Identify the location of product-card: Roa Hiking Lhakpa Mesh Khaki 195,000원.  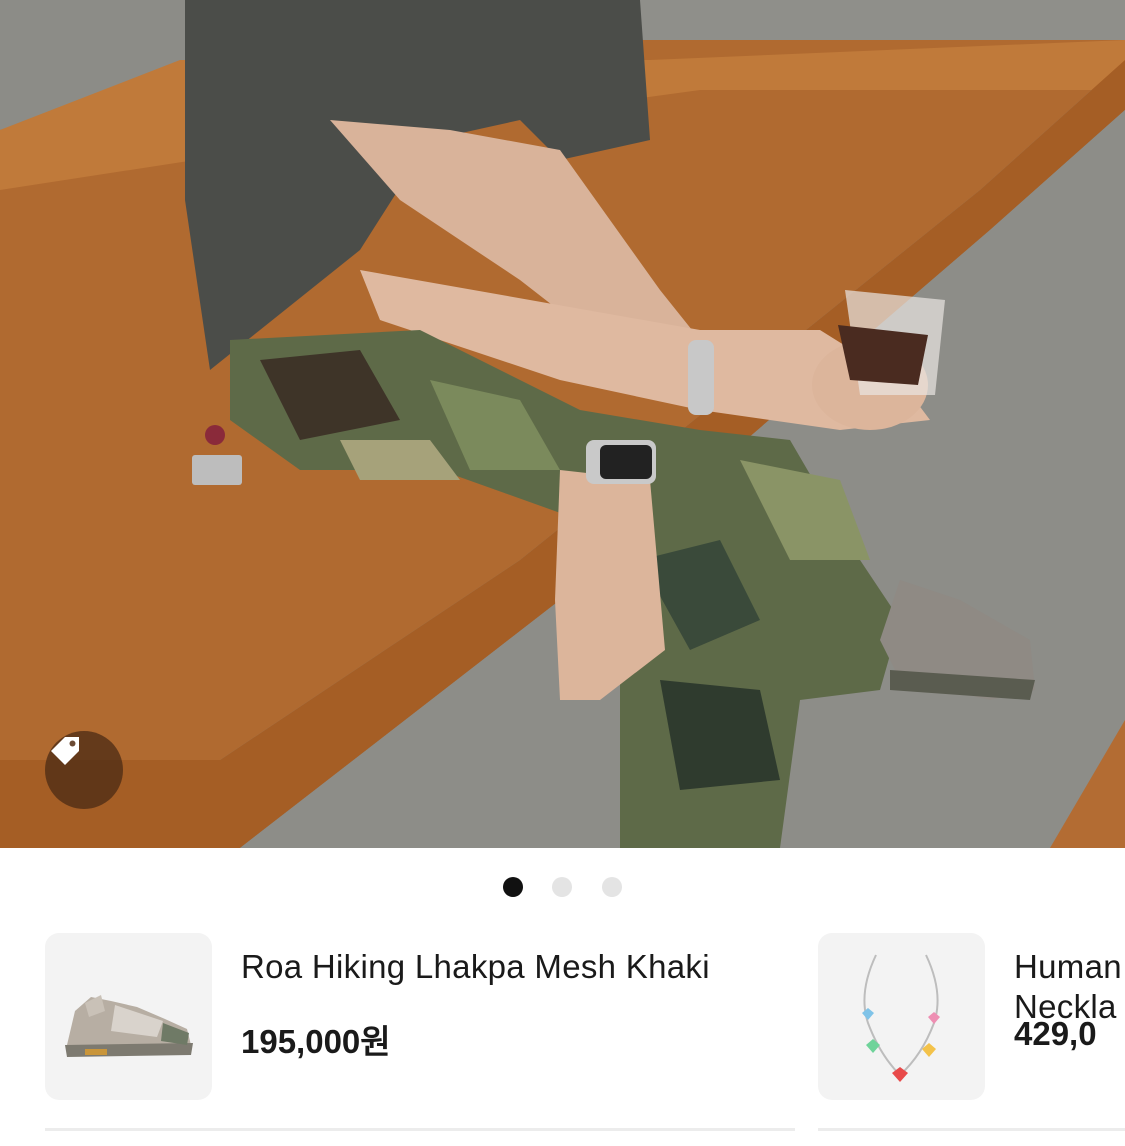
(420, 1031).